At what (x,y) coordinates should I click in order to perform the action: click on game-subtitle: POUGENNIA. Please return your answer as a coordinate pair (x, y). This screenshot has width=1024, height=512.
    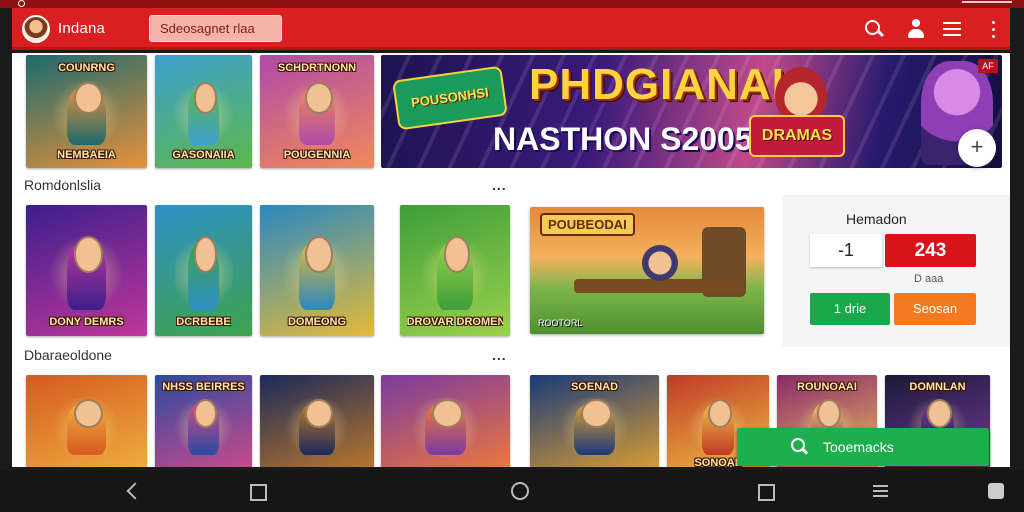
    Looking at the image, I should click on (317, 155).